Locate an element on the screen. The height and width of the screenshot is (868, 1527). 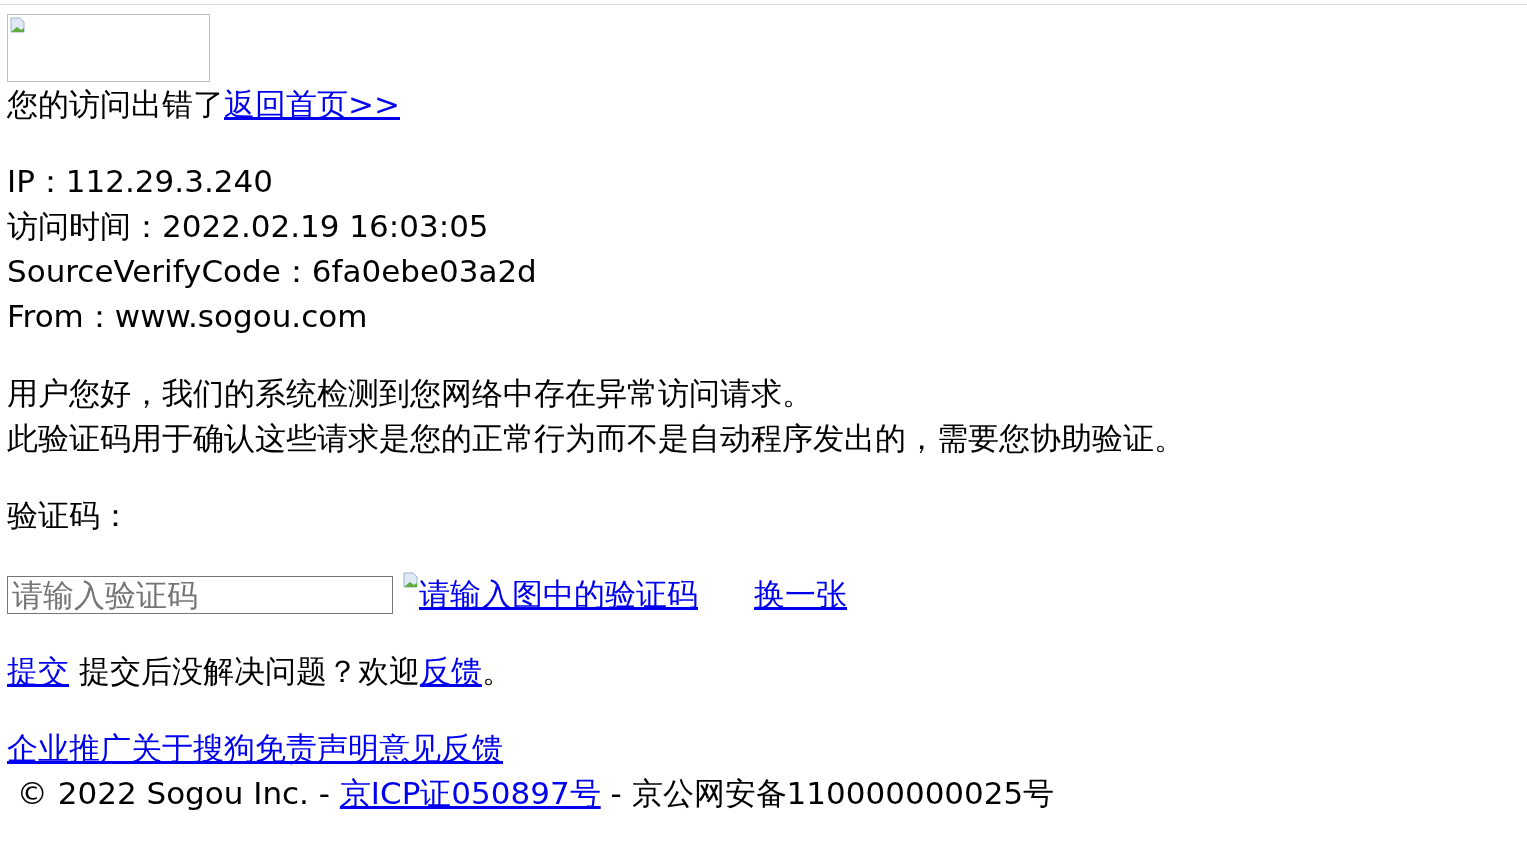
info-line: From：www.sogou.com is located at coordinates (188, 316).